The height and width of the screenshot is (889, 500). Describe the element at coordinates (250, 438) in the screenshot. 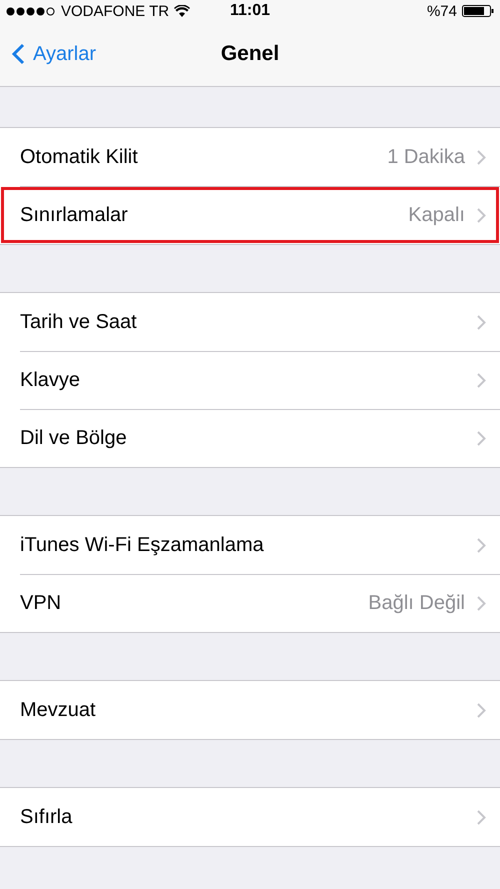

I see `settings-row: Dil ve Bölge` at that location.